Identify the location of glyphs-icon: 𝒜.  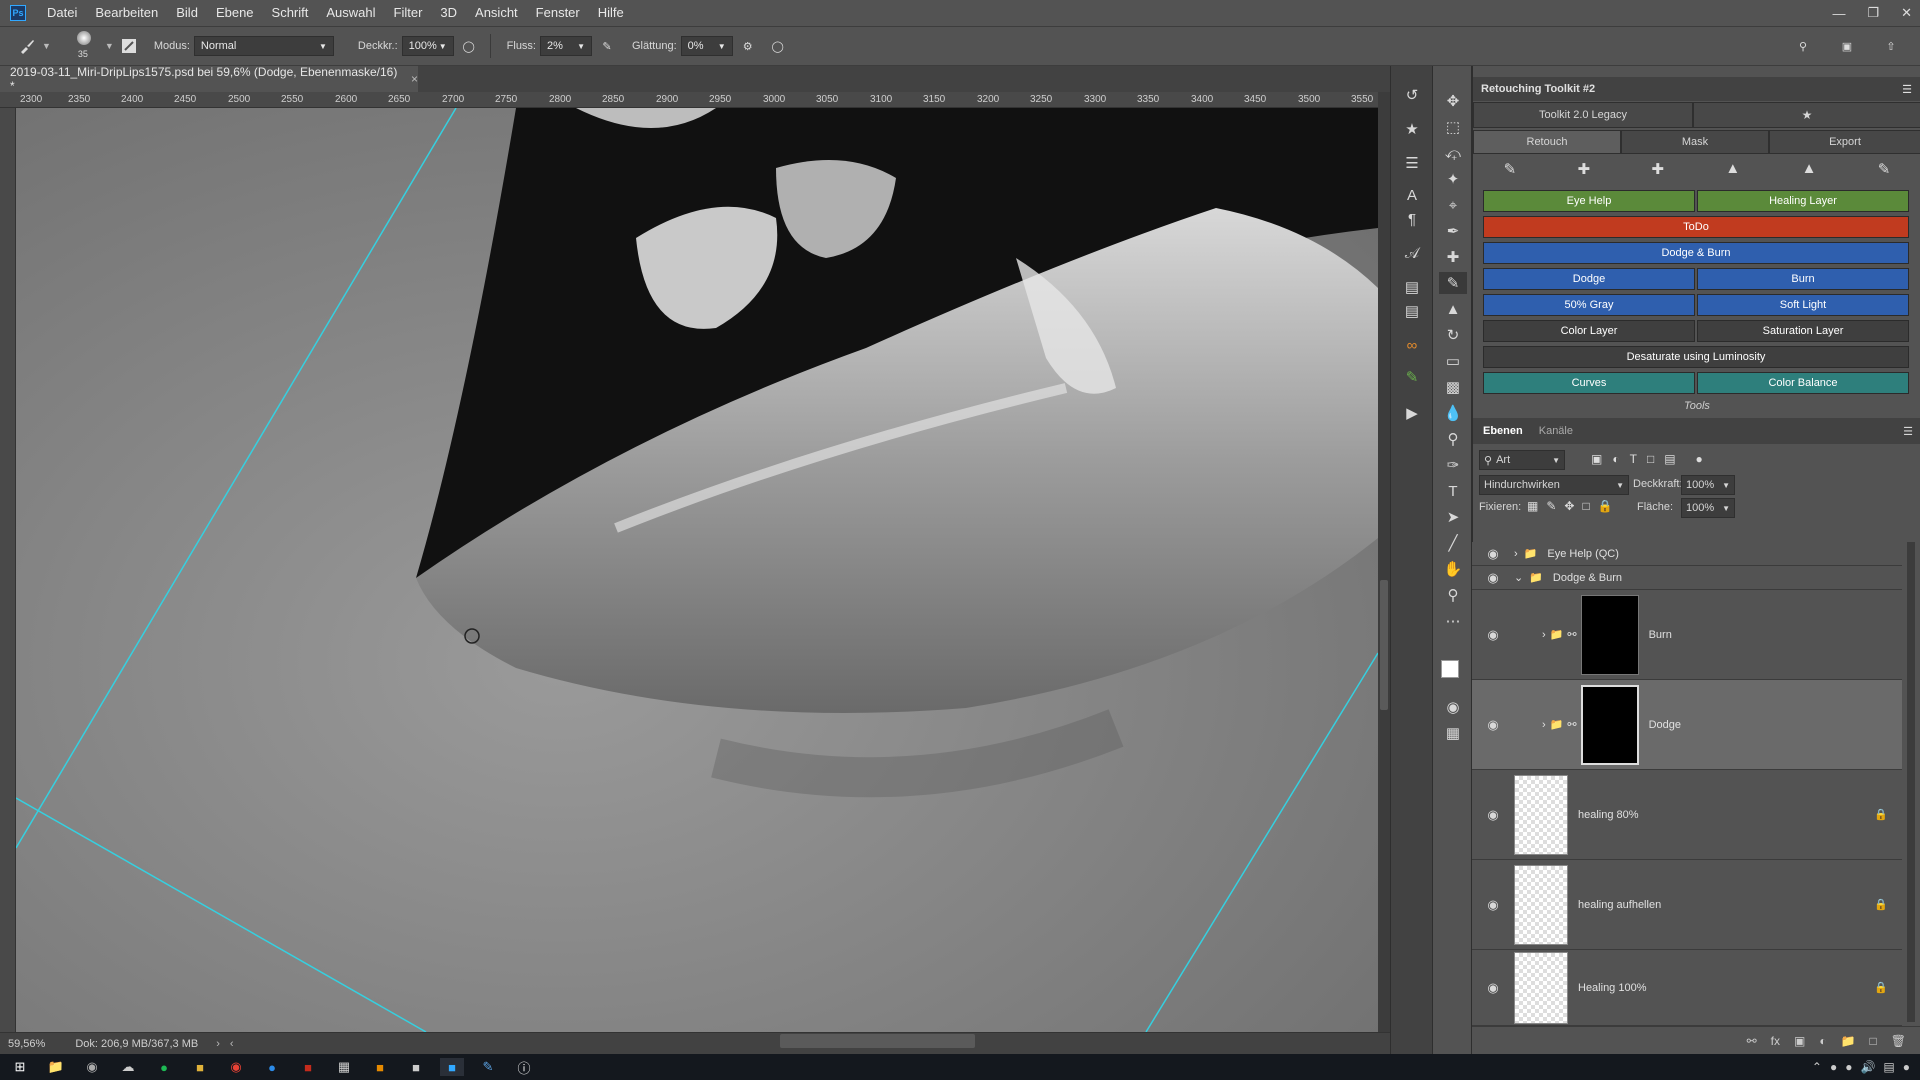
(1412, 253).